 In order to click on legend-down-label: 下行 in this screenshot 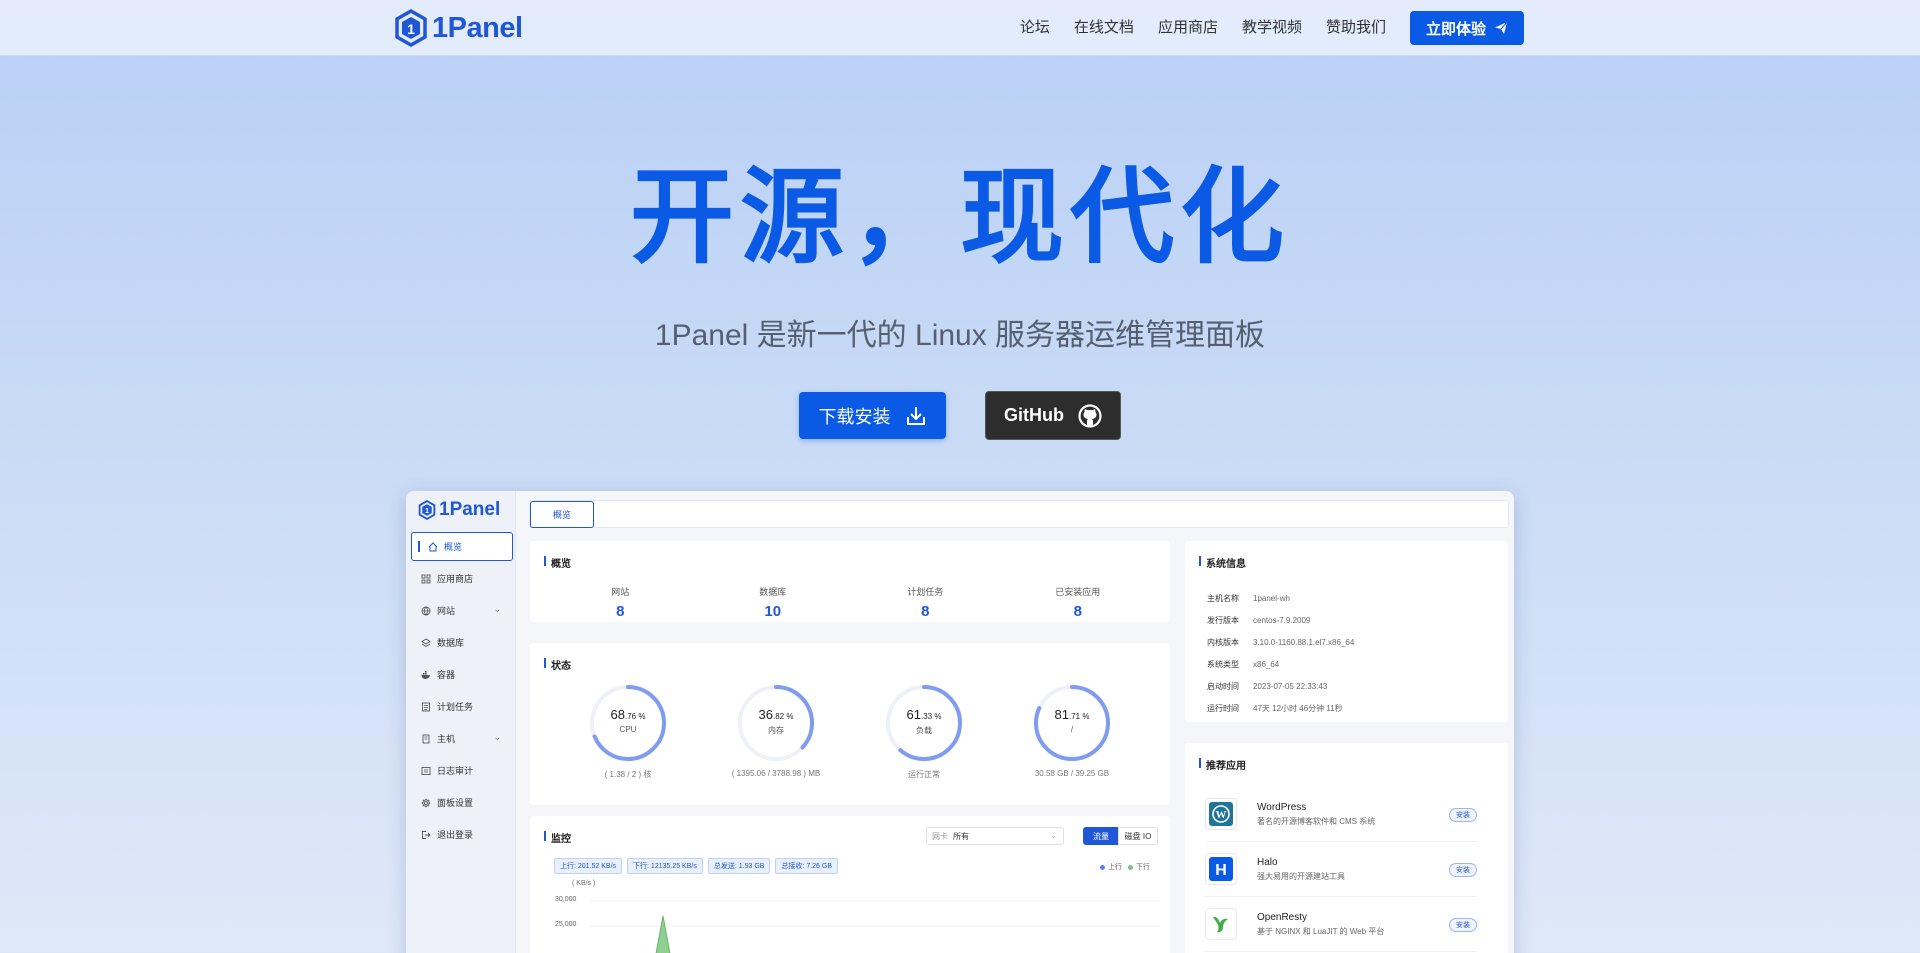, I will do `click(1143, 867)`.